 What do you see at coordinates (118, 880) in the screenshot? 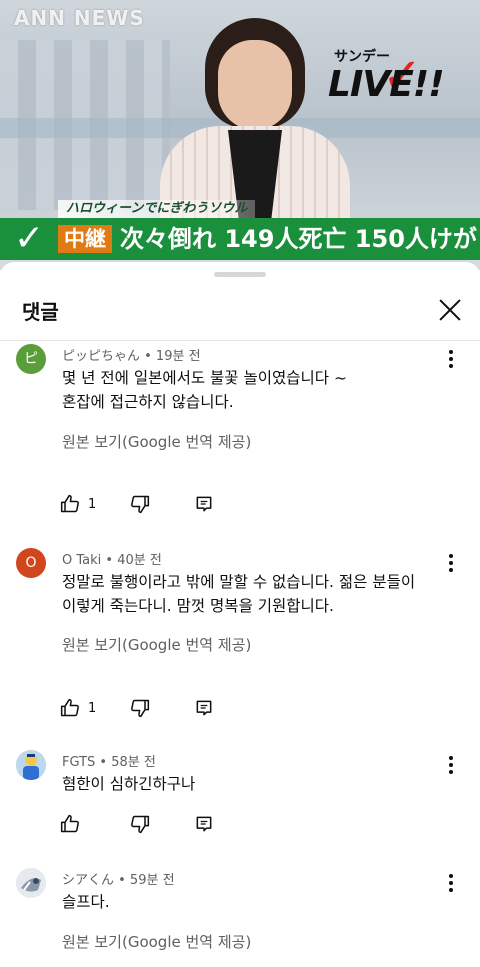
I see `comment-meta: シアくん • 59분 전` at bounding box center [118, 880].